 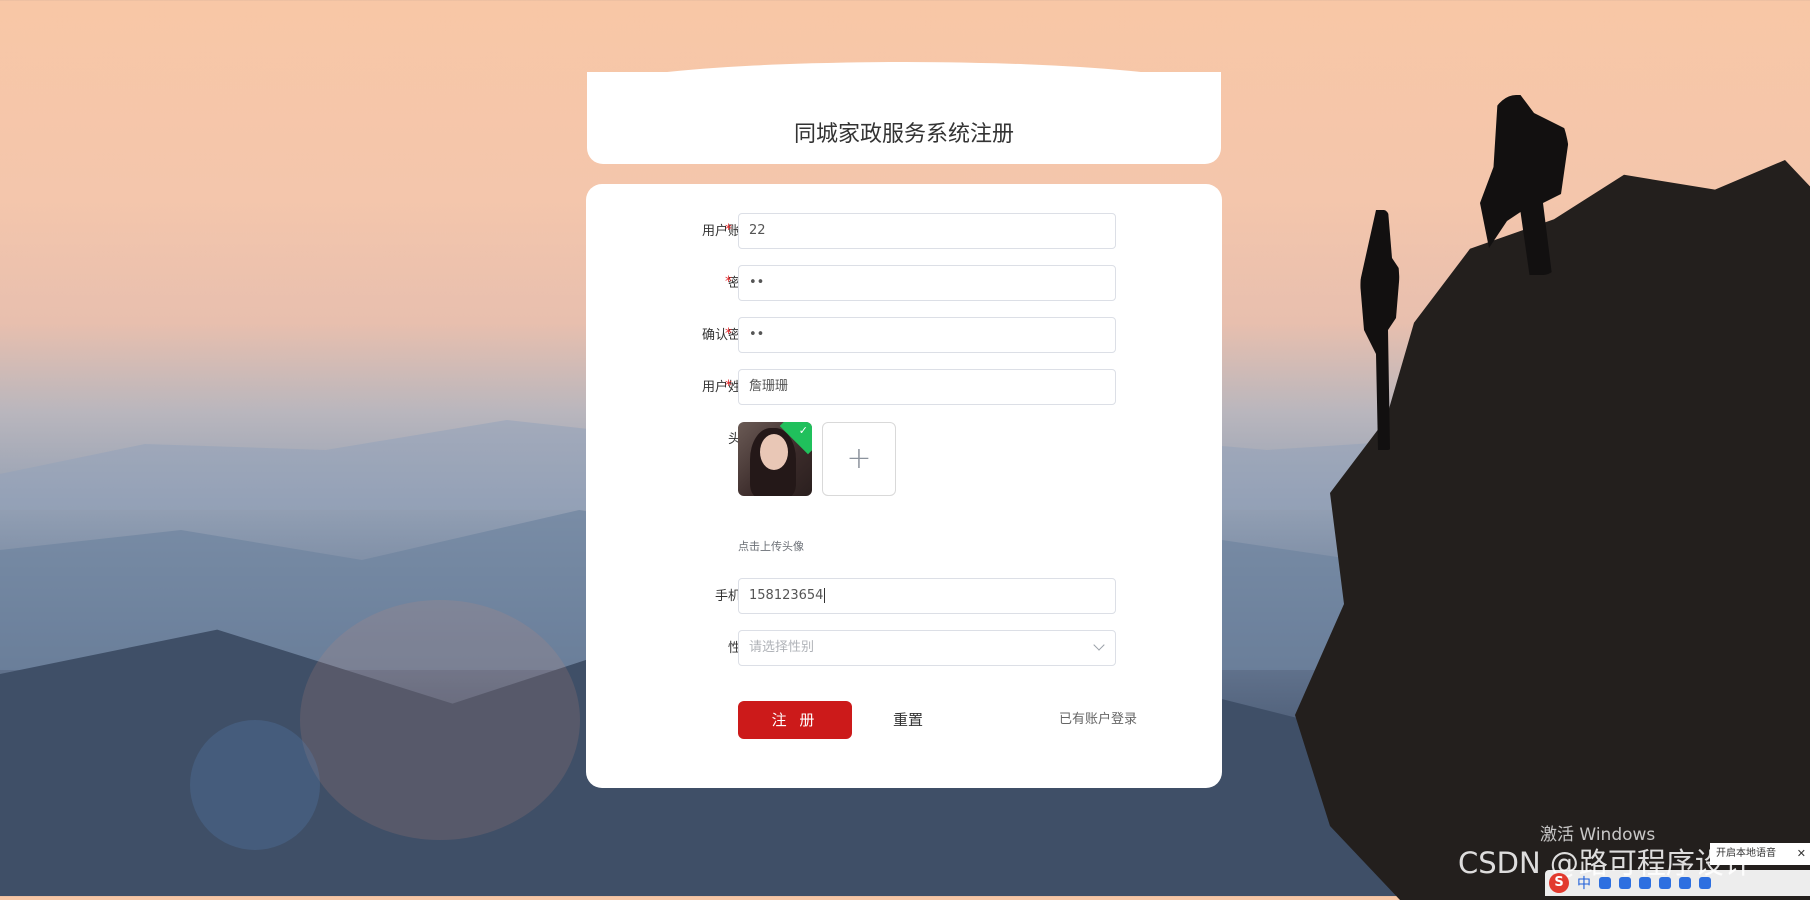 What do you see at coordinates (903, 134) in the screenshot?
I see `page-title: 同城家政服务系统注册` at bounding box center [903, 134].